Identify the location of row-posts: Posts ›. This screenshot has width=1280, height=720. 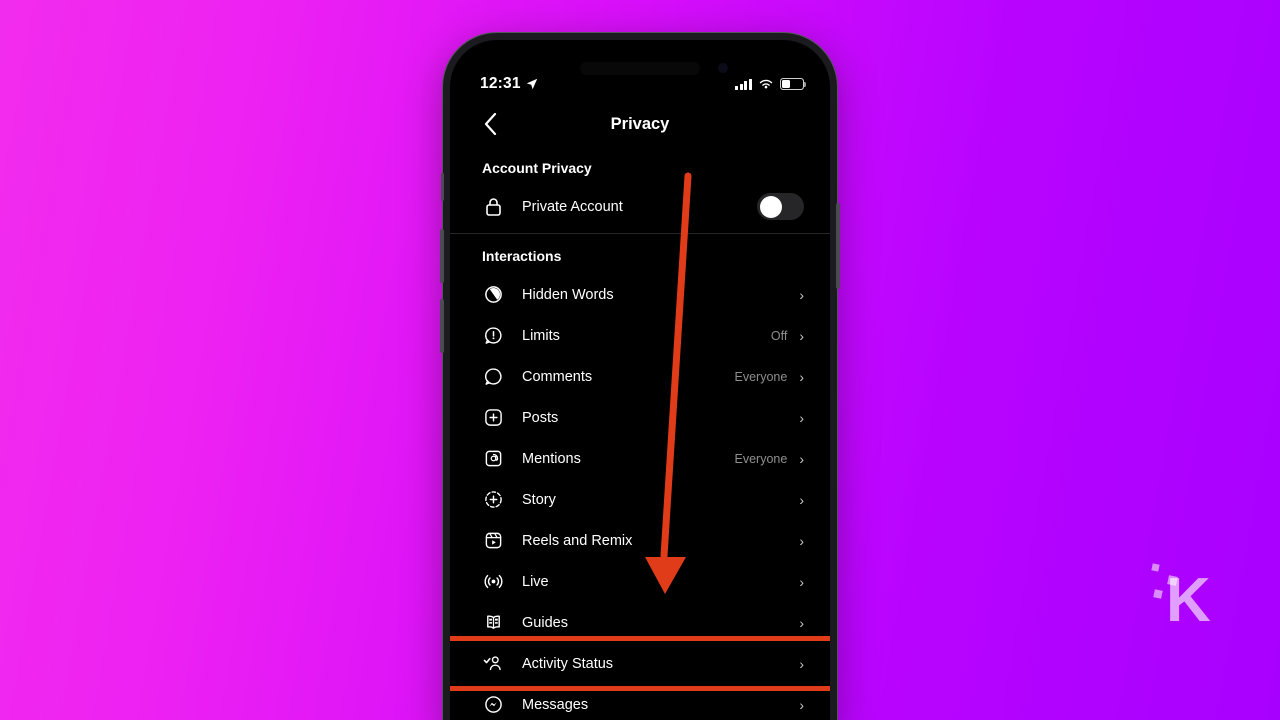
(640, 417).